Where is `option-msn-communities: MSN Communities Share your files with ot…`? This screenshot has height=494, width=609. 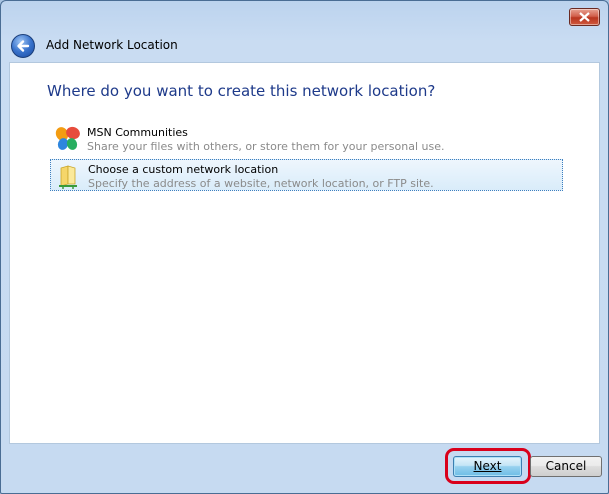 option-msn-communities: MSN Communities Share your files with ot… is located at coordinates (306, 139).